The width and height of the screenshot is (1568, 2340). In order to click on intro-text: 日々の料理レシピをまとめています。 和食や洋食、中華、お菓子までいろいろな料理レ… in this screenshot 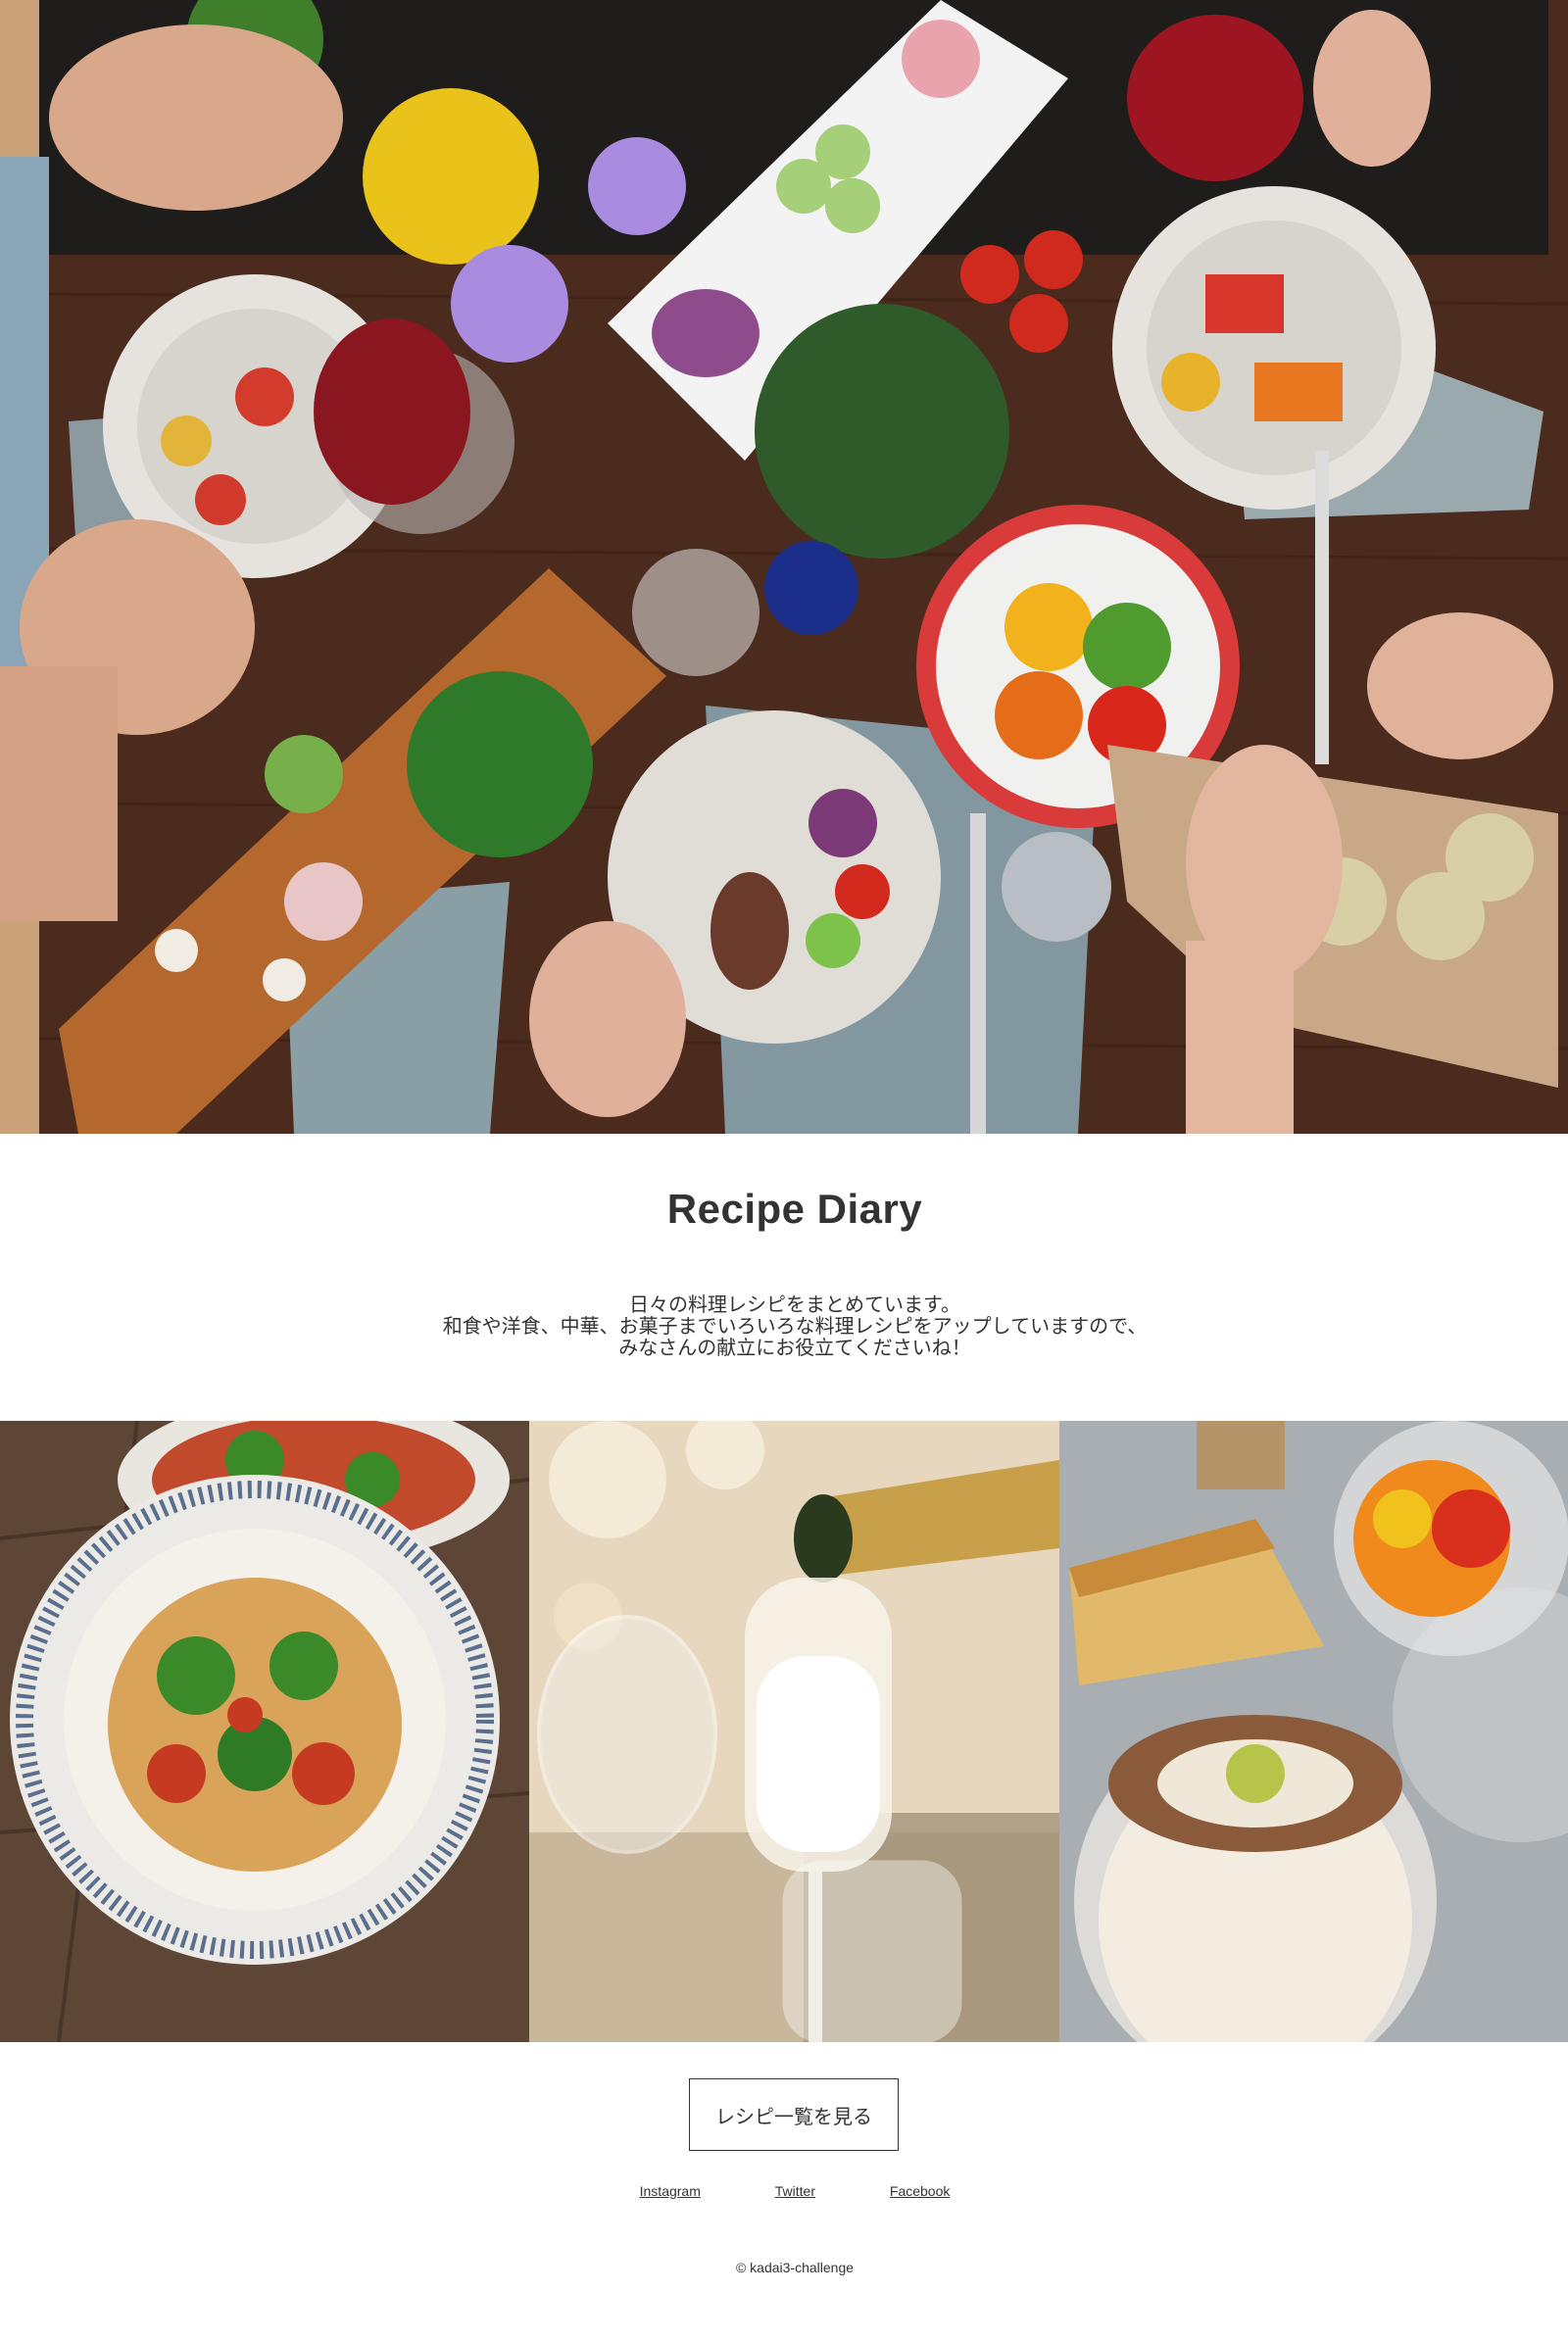, I will do `click(784, 1325)`.